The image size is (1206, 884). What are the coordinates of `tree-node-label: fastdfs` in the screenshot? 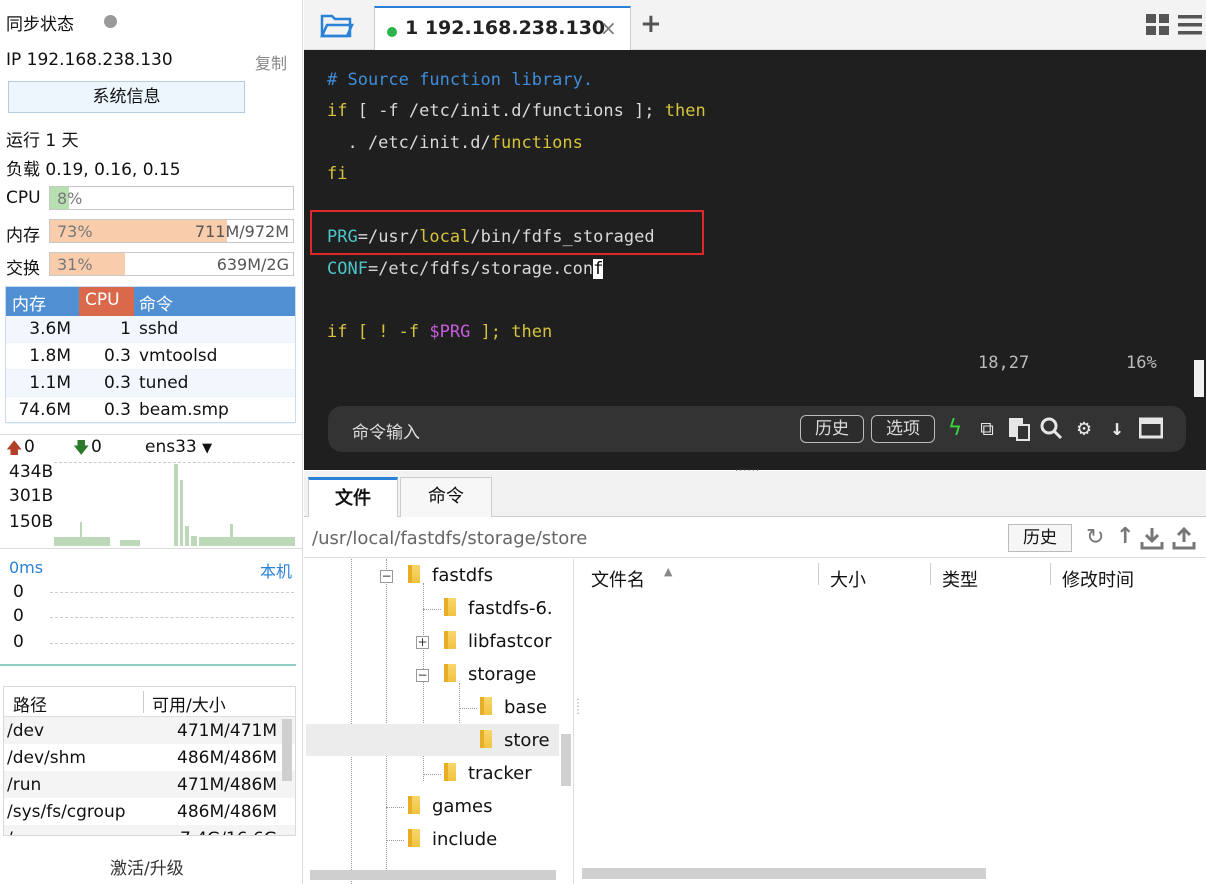 It's located at (462, 575).